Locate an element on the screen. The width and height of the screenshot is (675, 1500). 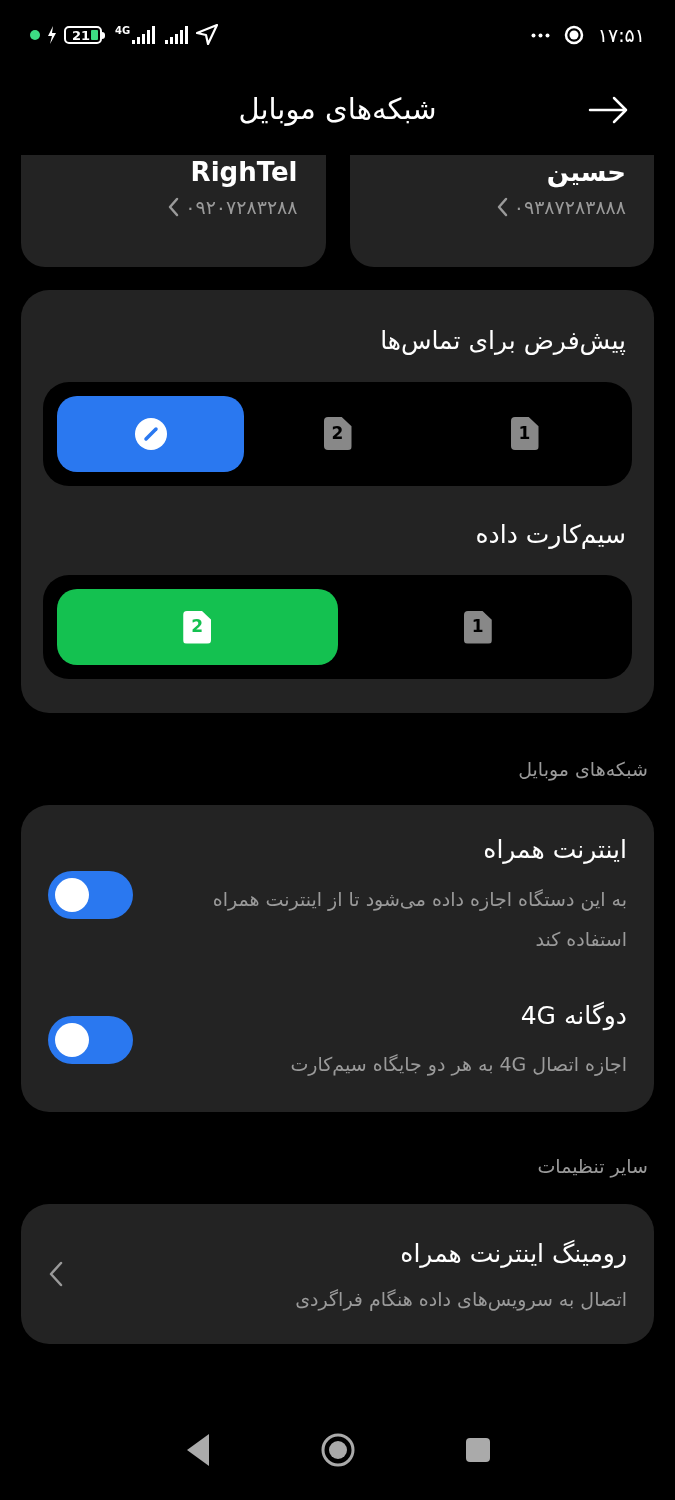
setting-title: اینترنت همراه is located at coordinates (554, 850).